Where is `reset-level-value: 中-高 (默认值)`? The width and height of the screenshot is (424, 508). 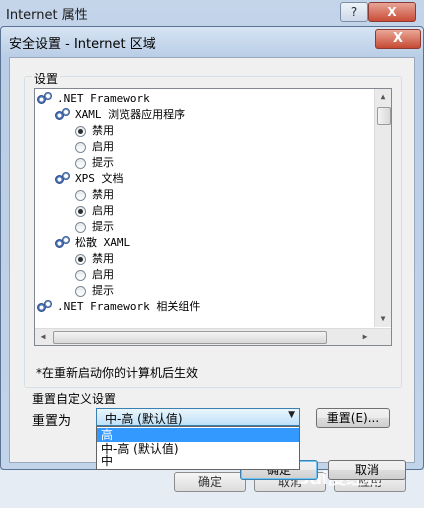
reset-level-value: 中-高 (默认值) is located at coordinates (144, 419).